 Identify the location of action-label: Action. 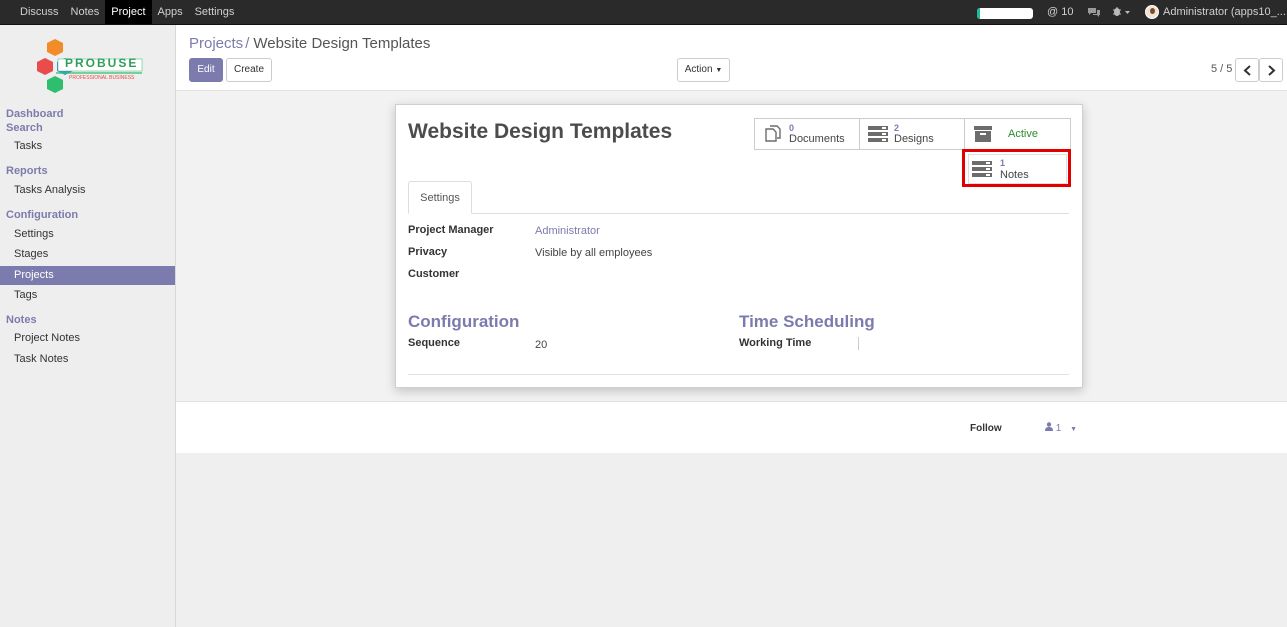
(698, 69).